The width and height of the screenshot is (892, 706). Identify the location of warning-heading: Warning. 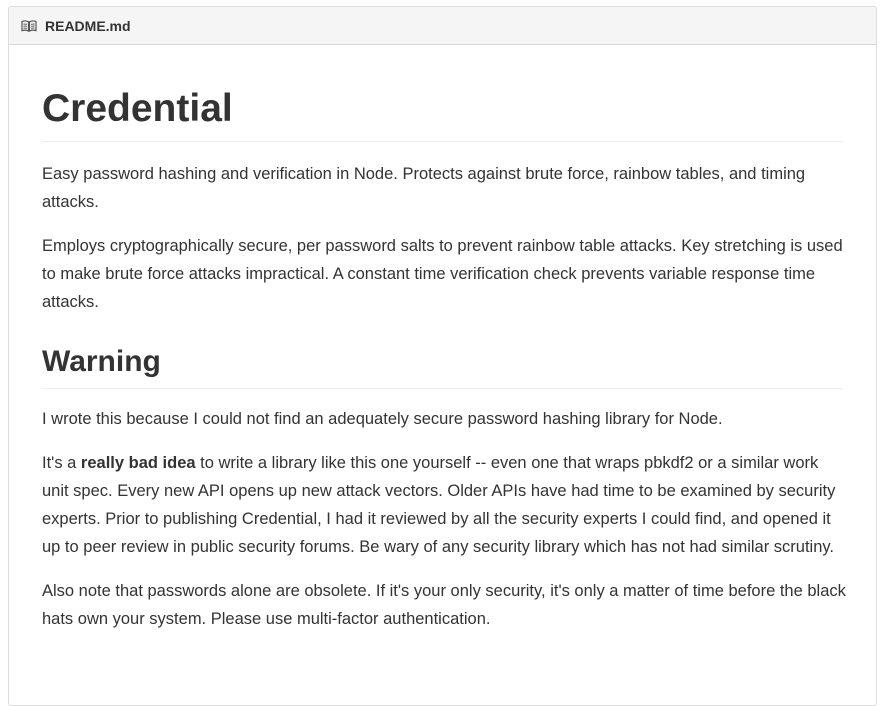
(442, 365).